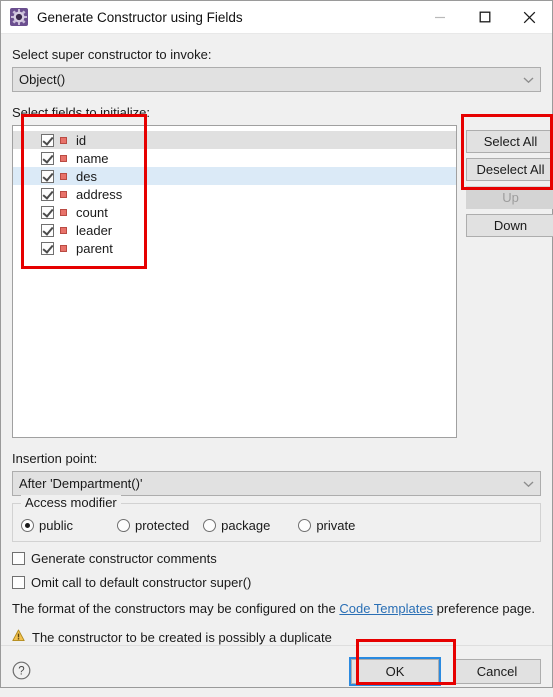 This screenshot has width=553, height=697. I want to click on side-buttons-group: Select All Deselect All Up Down, so click(509, 181).